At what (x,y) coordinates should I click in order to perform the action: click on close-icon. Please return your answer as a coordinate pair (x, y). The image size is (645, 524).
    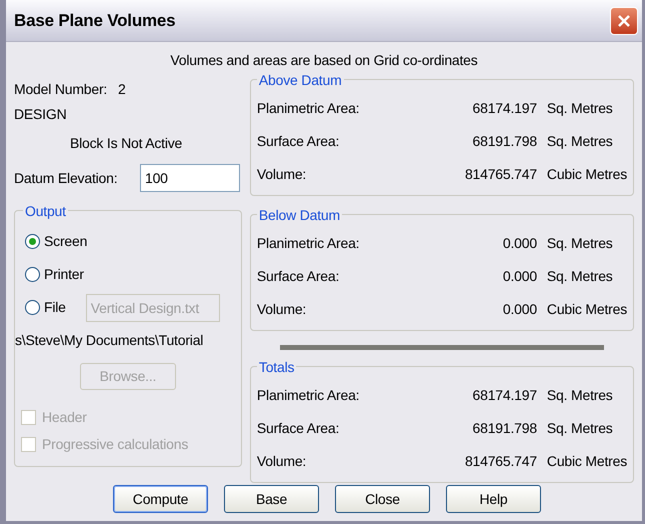
    Looking at the image, I should click on (624, 20).